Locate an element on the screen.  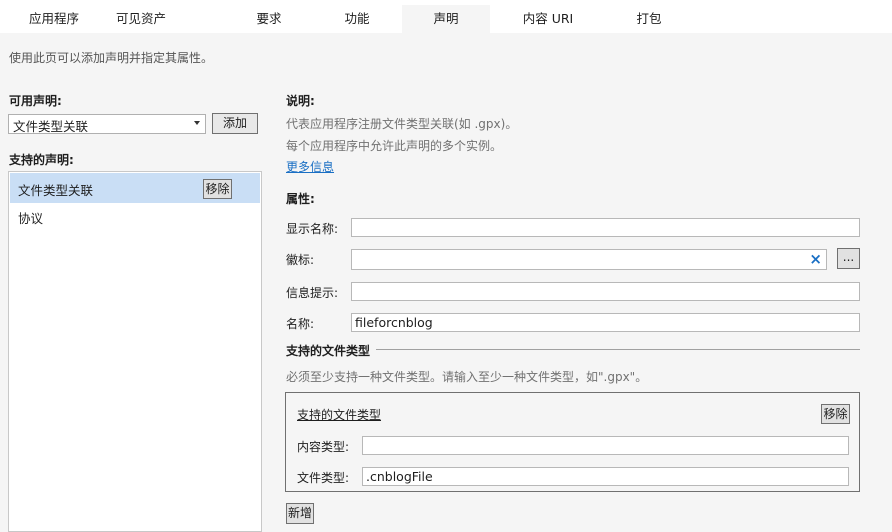
info-tip-field is located at coordinates (605, 291).